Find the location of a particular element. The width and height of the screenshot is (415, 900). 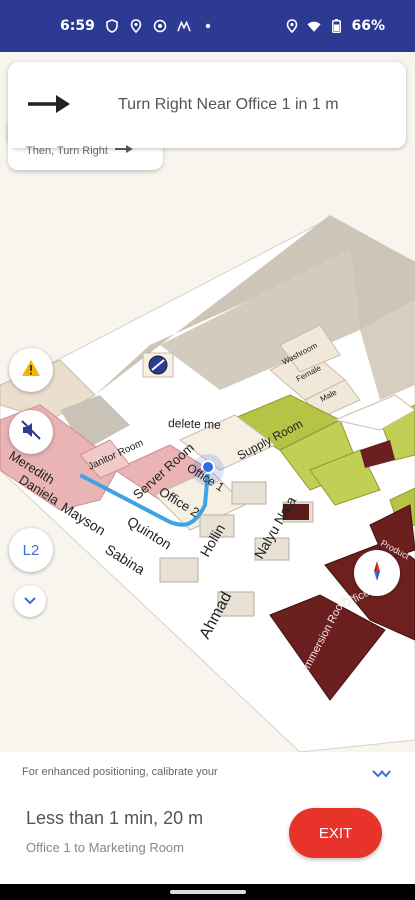

floor-down-button is located at coordinates (30, 601).